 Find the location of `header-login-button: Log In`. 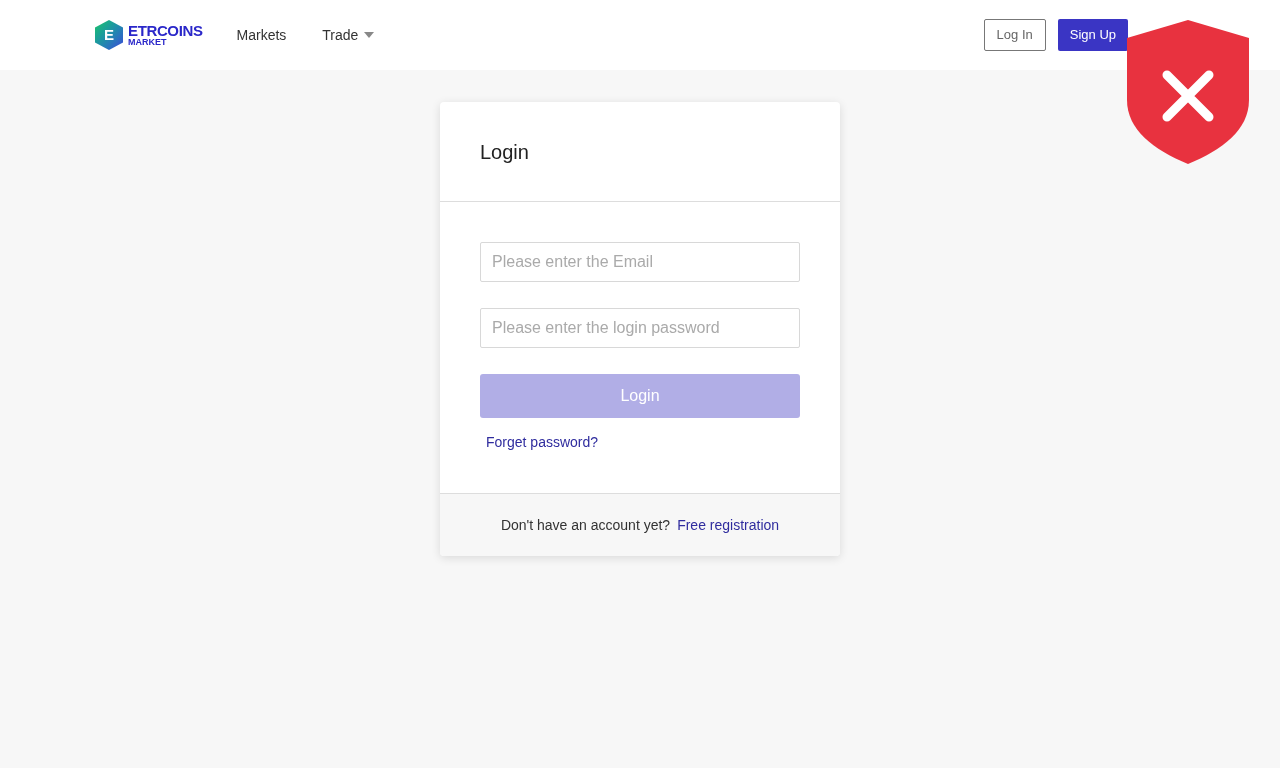

header-login-button: Log In is located at coordinates (1014, 35).